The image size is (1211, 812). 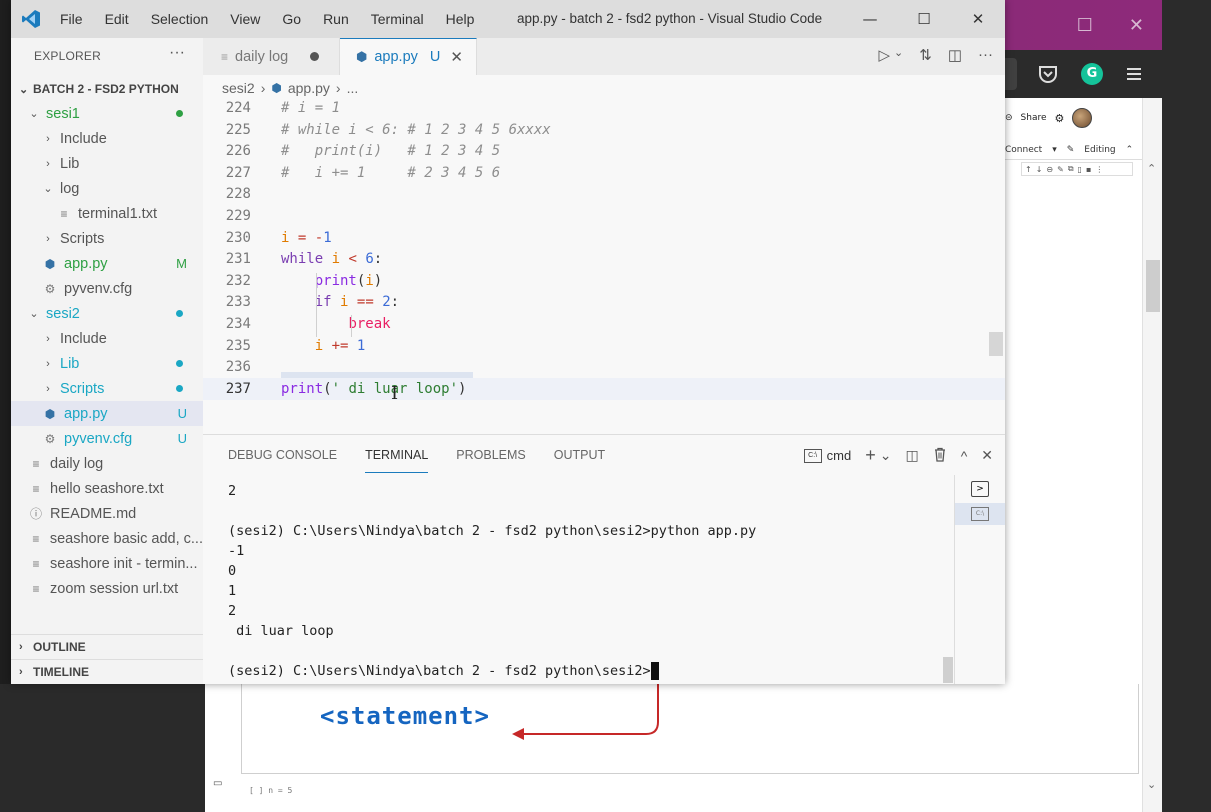 What do you see at coordinates (604, 130) in the screenshot?
I see `code-line: 225 # while i < 6: # 1 2 3 4 5 6xxxx` at bounding box center [604, 130].